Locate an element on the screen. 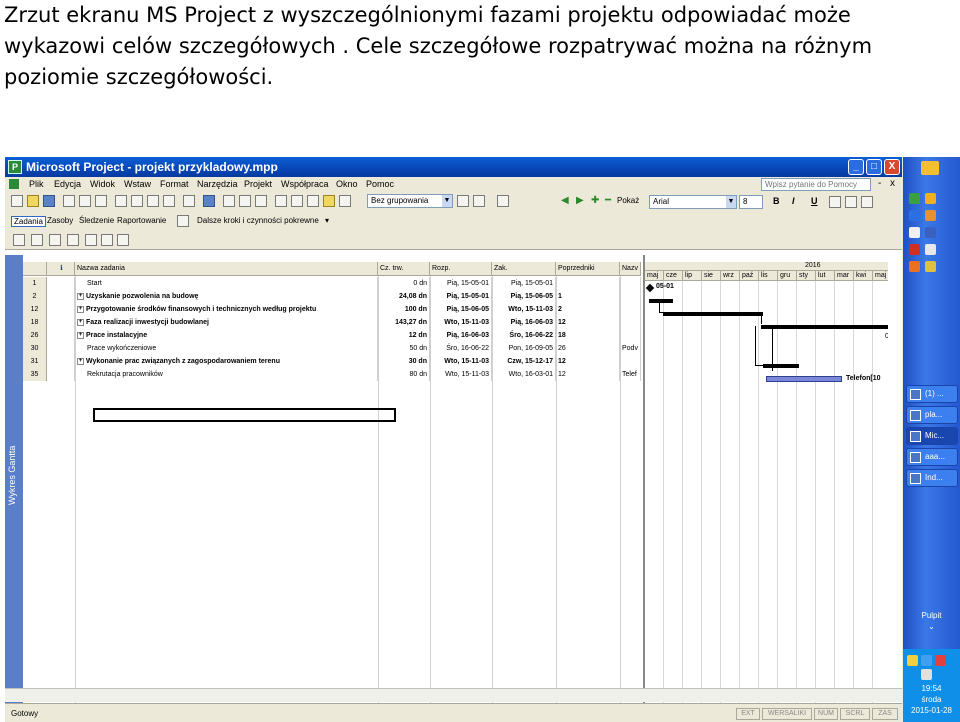 The width and height of the screenshot is (960, 722). duration-cell: 143,27 dn is located at coordinates (404, 322).